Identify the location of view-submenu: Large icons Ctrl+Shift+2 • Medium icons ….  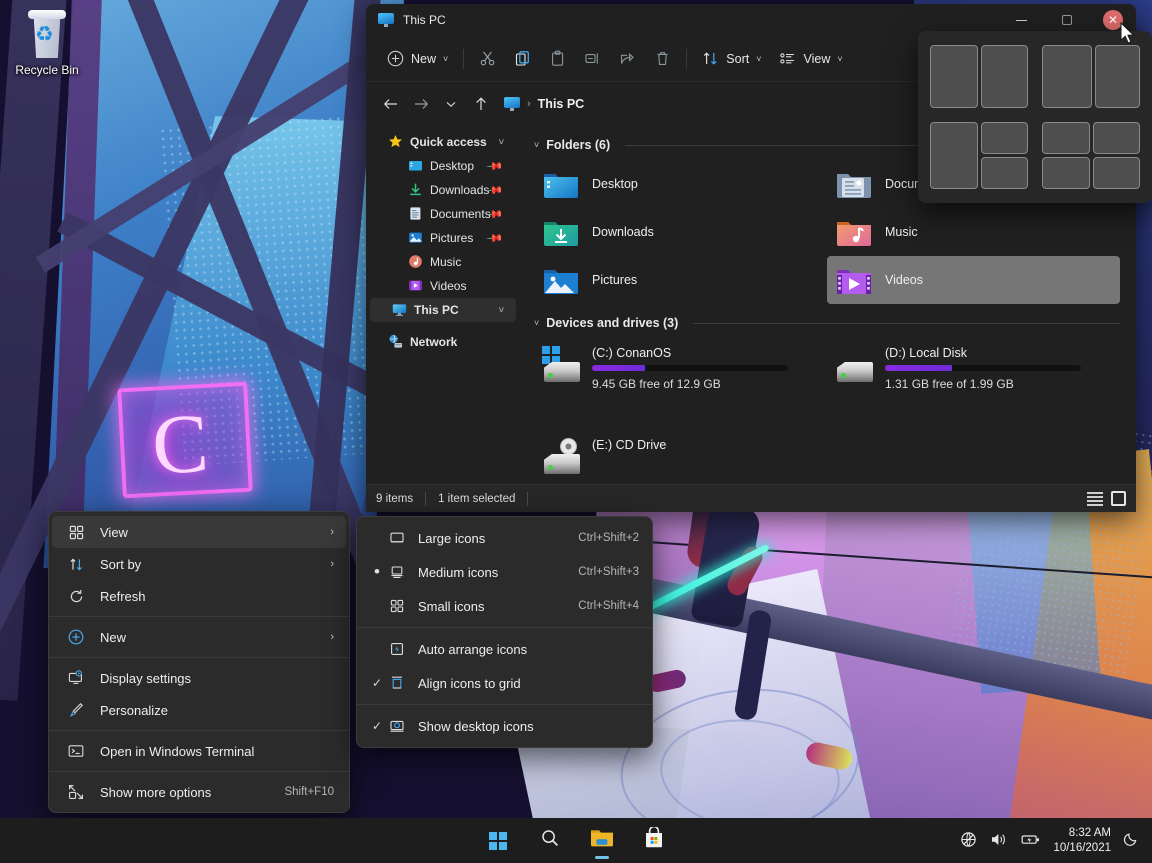
(504, 632).